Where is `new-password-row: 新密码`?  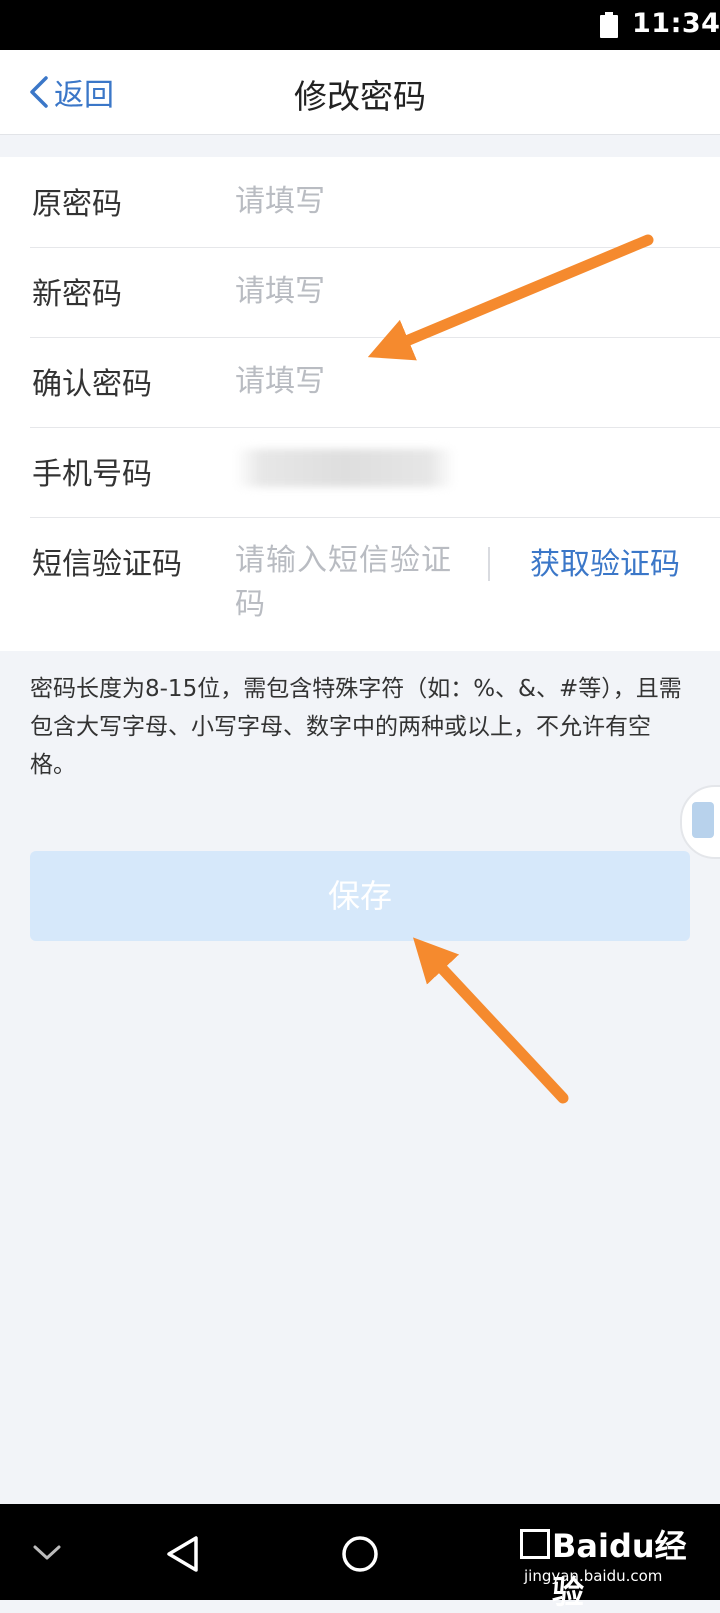 new-password-row: 新密码 is located at coordinates (375, 292).